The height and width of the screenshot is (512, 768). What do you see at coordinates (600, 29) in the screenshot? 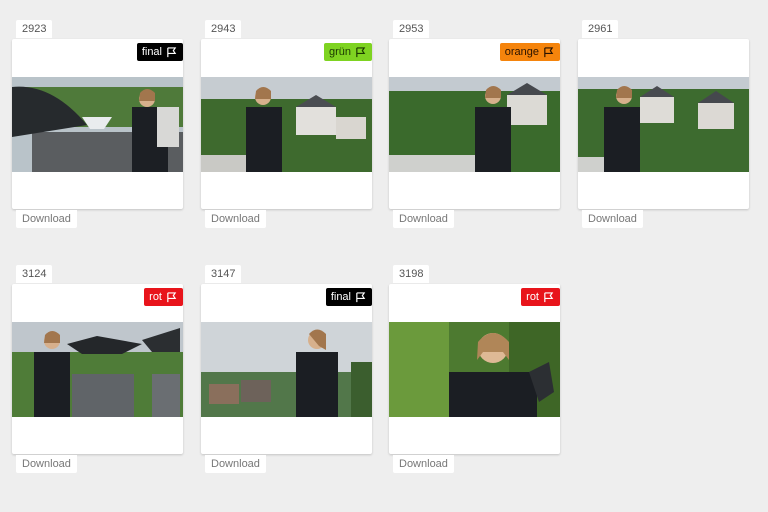
I see `photo-number: 2961` at bounding box center [600, 29].